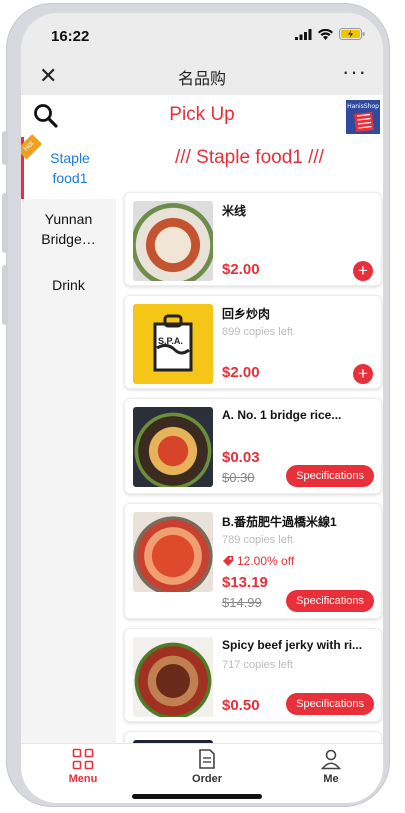 The image size is (405, 813). Describe the element at coordinates (245, 582) in the screenshot. I see `product-price: $13.19` at that location.